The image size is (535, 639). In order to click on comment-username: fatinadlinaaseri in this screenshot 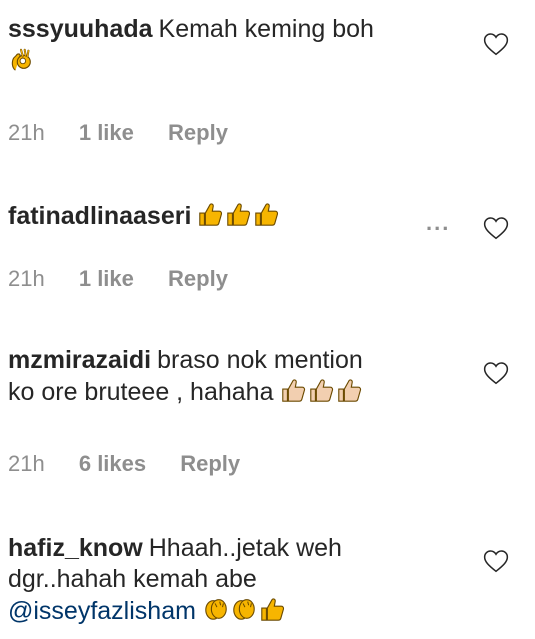, I will do `click(99, 216)`.